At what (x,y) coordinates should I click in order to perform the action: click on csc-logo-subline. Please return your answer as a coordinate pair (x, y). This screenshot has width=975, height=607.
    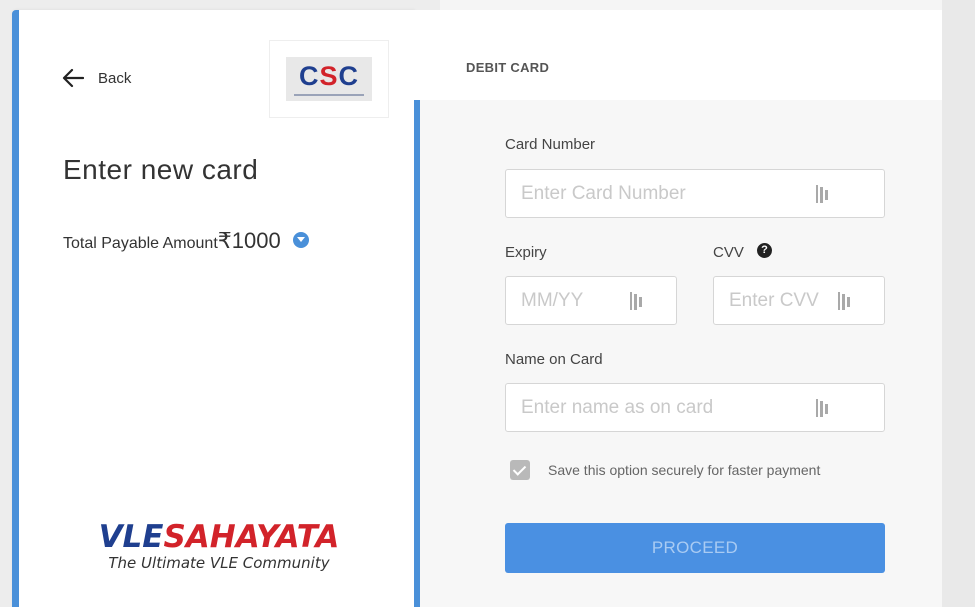
    Looking at the image, I should click on (329, 95).